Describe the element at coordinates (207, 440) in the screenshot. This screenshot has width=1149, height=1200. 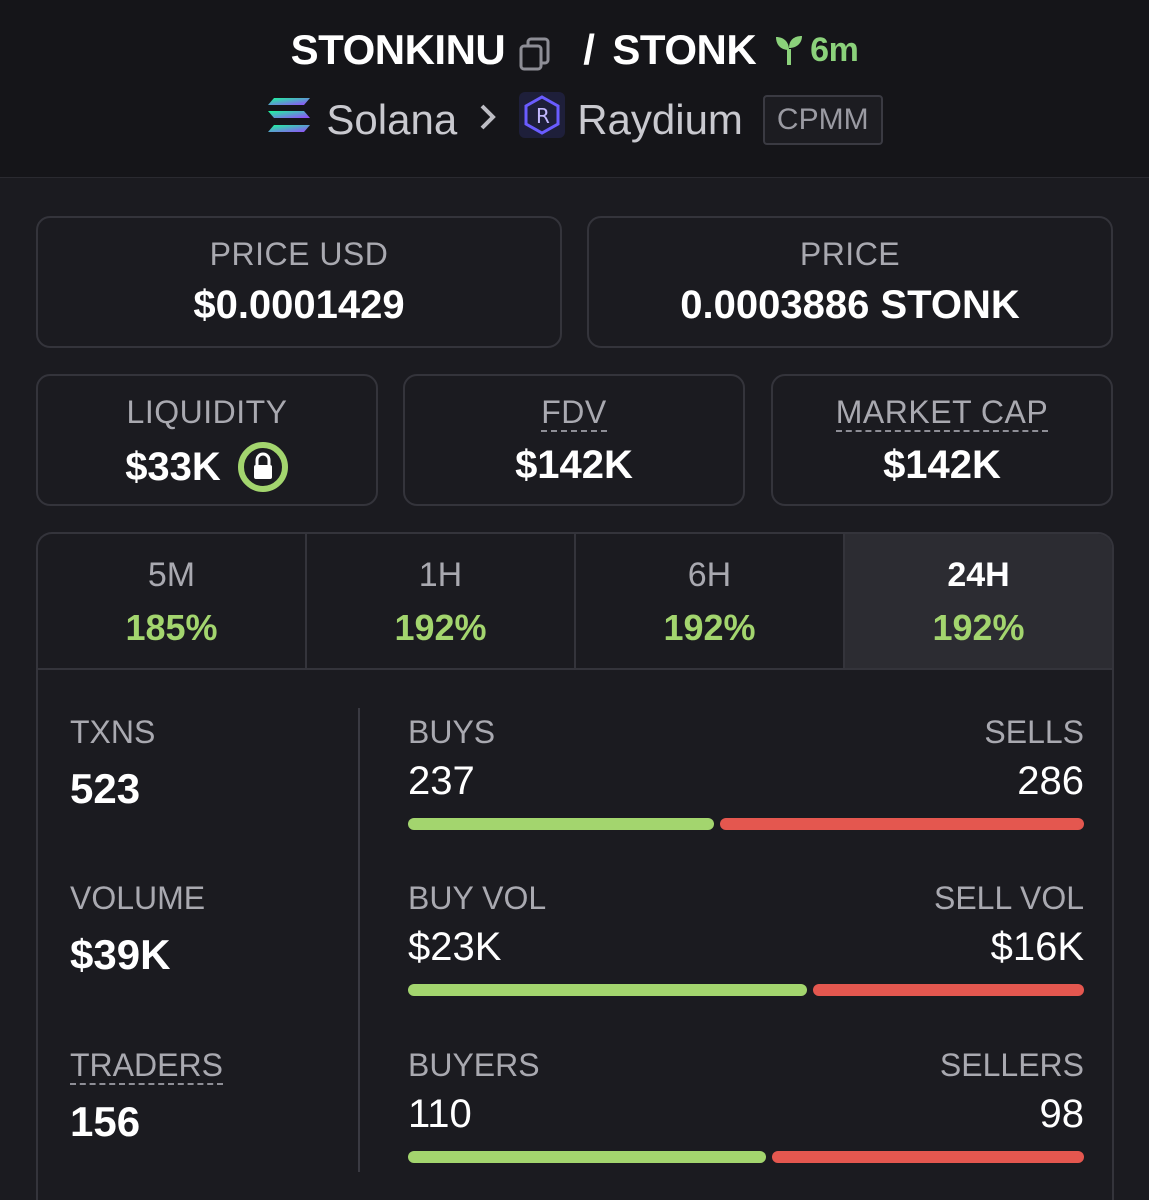
I see `liquidity-card: LIQUIDITY $33K` at that location.